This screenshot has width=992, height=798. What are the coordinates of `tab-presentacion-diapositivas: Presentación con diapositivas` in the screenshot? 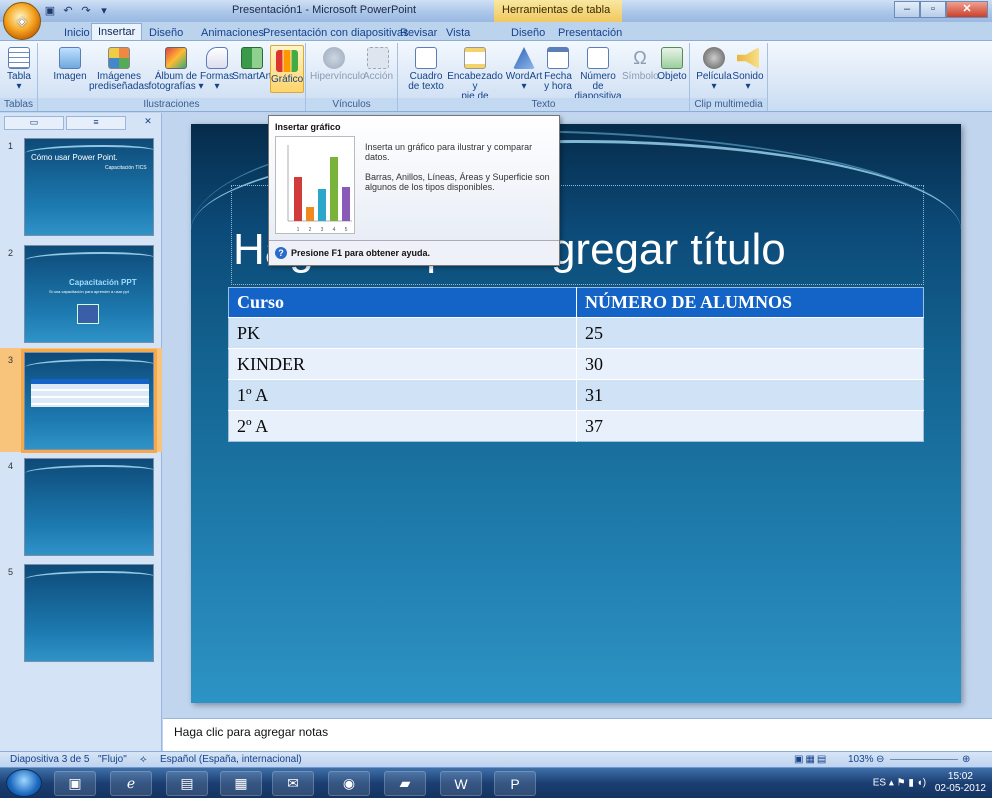 It's located at (336, 32).